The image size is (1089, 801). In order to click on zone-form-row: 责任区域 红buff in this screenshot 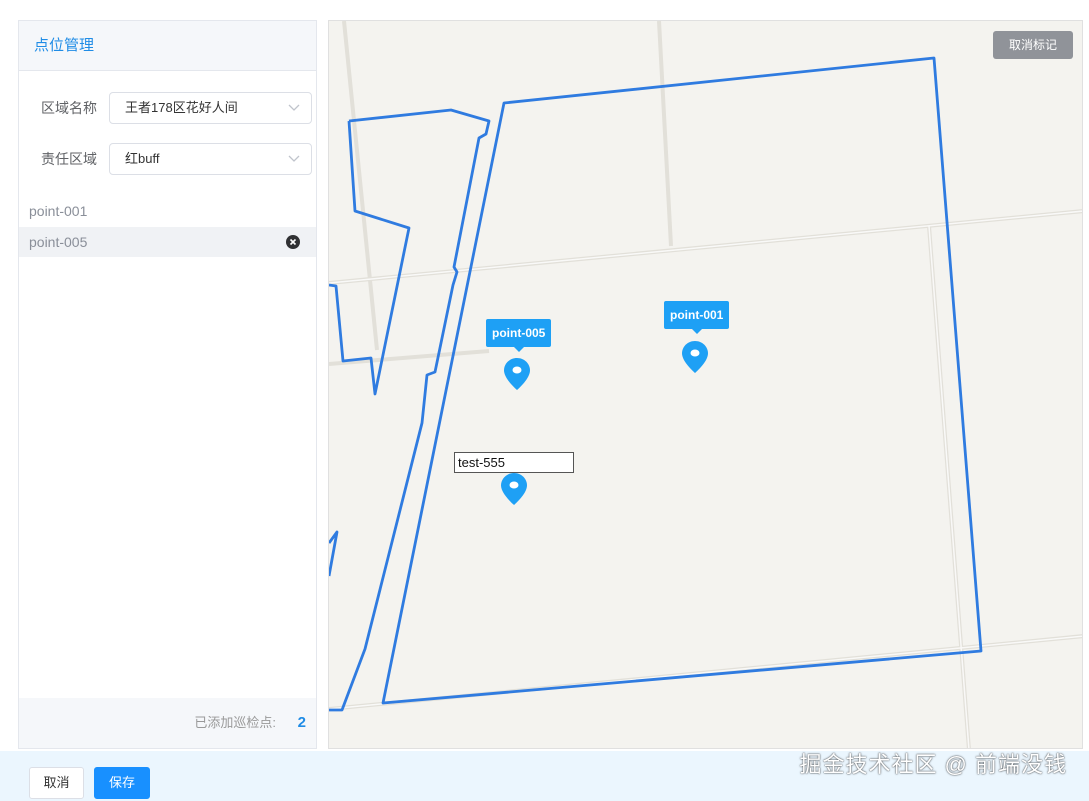, I will do `click(168, 159)`.